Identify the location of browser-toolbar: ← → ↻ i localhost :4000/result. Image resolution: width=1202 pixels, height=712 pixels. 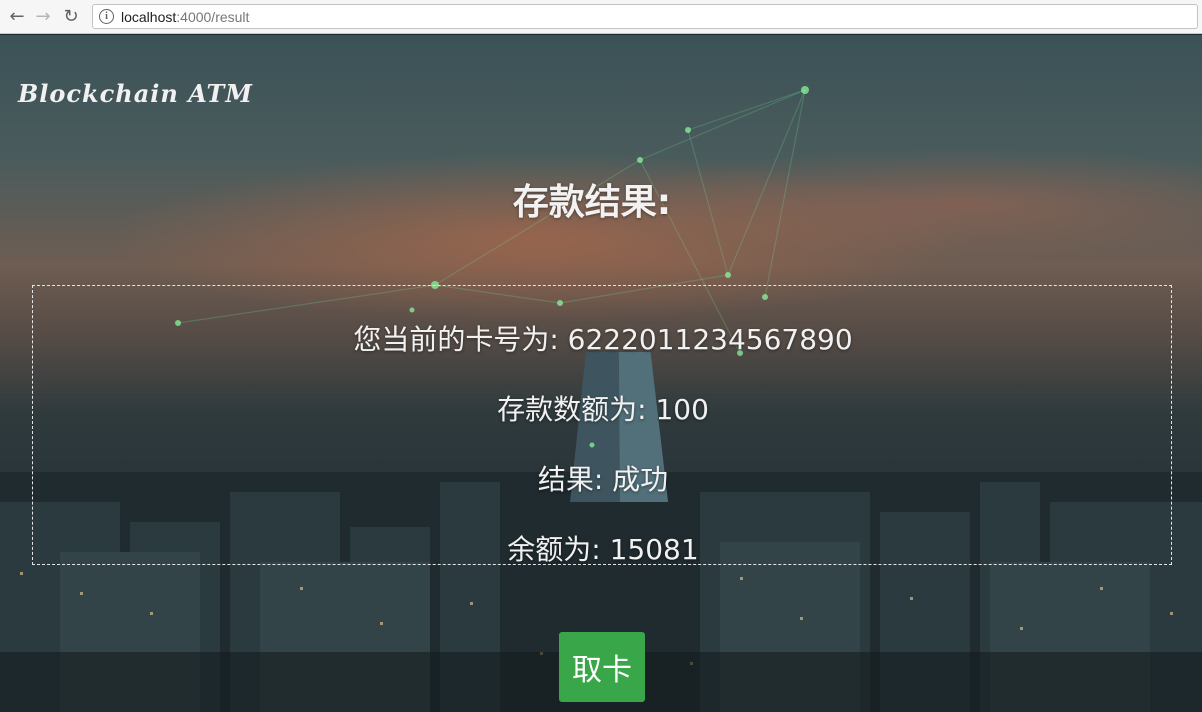
(601, 17).